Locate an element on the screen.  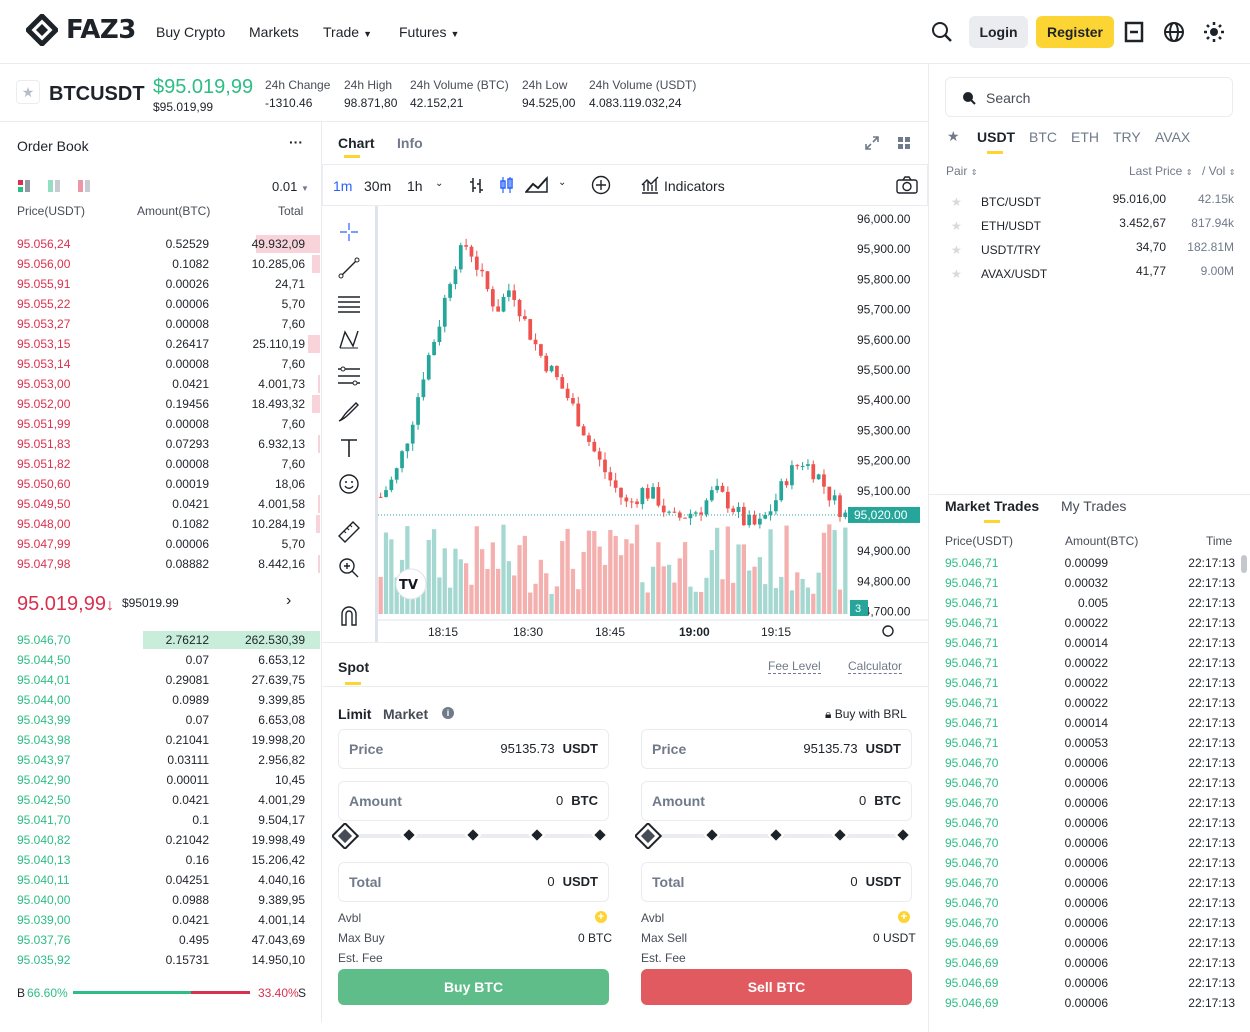
book-both-icon is located at coordinates (24, 186).